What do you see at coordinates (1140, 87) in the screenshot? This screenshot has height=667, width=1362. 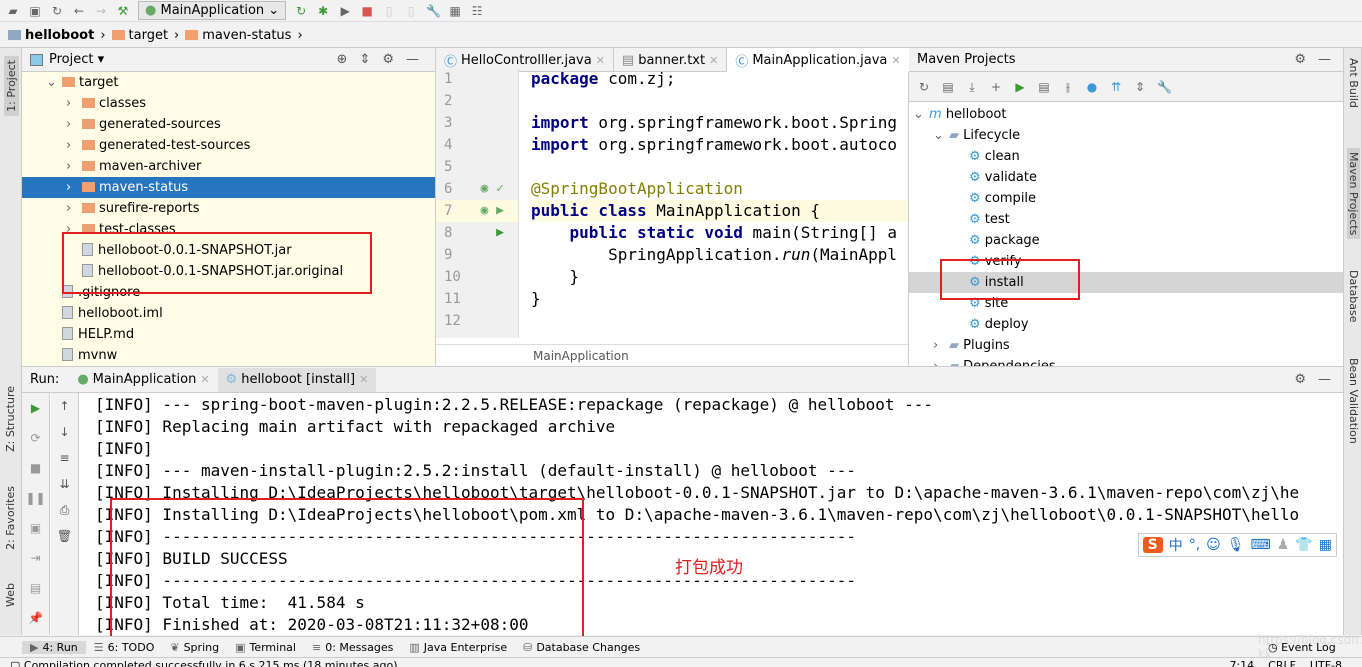 I see `collapse-icon: ⇕` at bounding box center [1140, 87].